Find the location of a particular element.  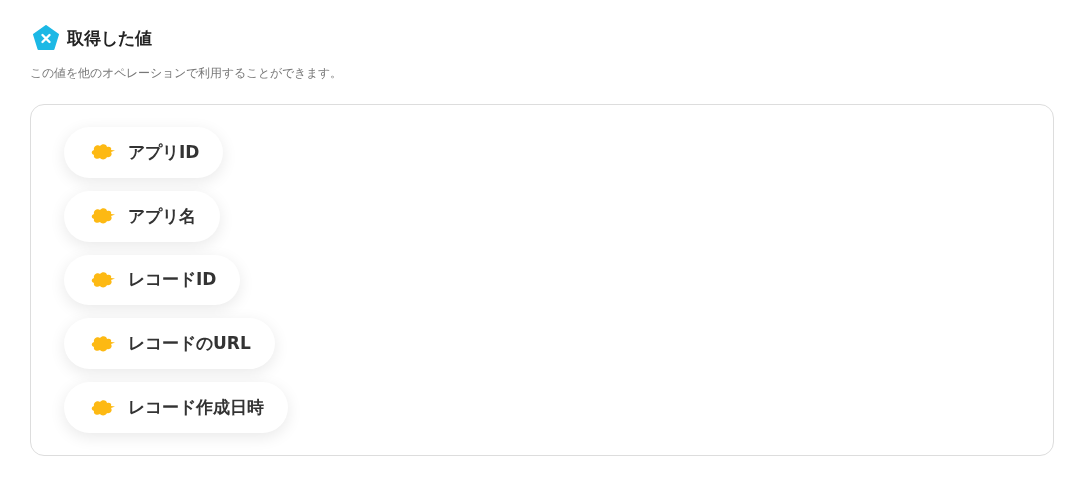

value-chip: レコードのURL is located at coordinates (169, 344).